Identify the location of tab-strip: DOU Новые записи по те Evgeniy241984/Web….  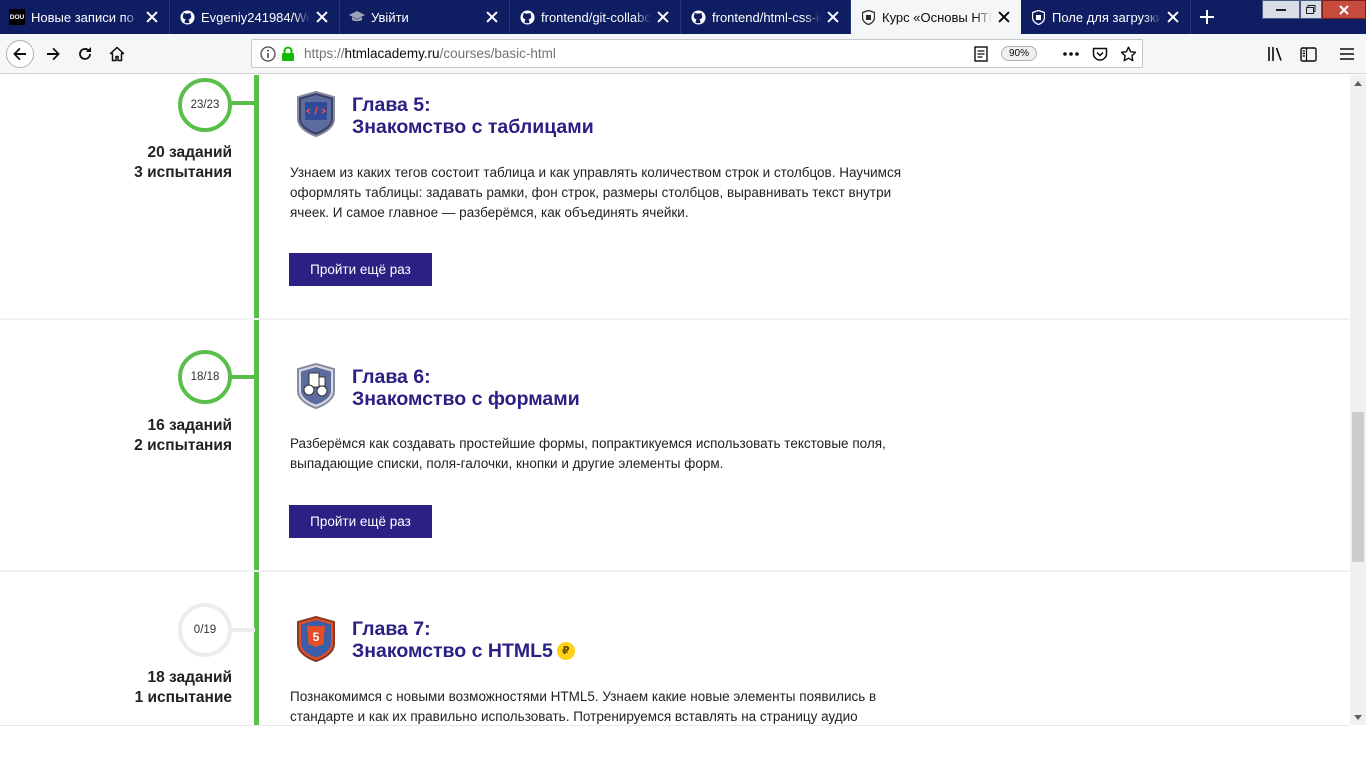
(683, 17).